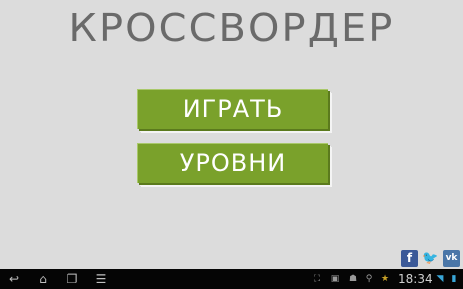 This screenshot has width=463, height=289. What do you see at coordinates (451, 258) in the screenshot?
I see `vk-icon: vk` at bounding box center [451, 258].